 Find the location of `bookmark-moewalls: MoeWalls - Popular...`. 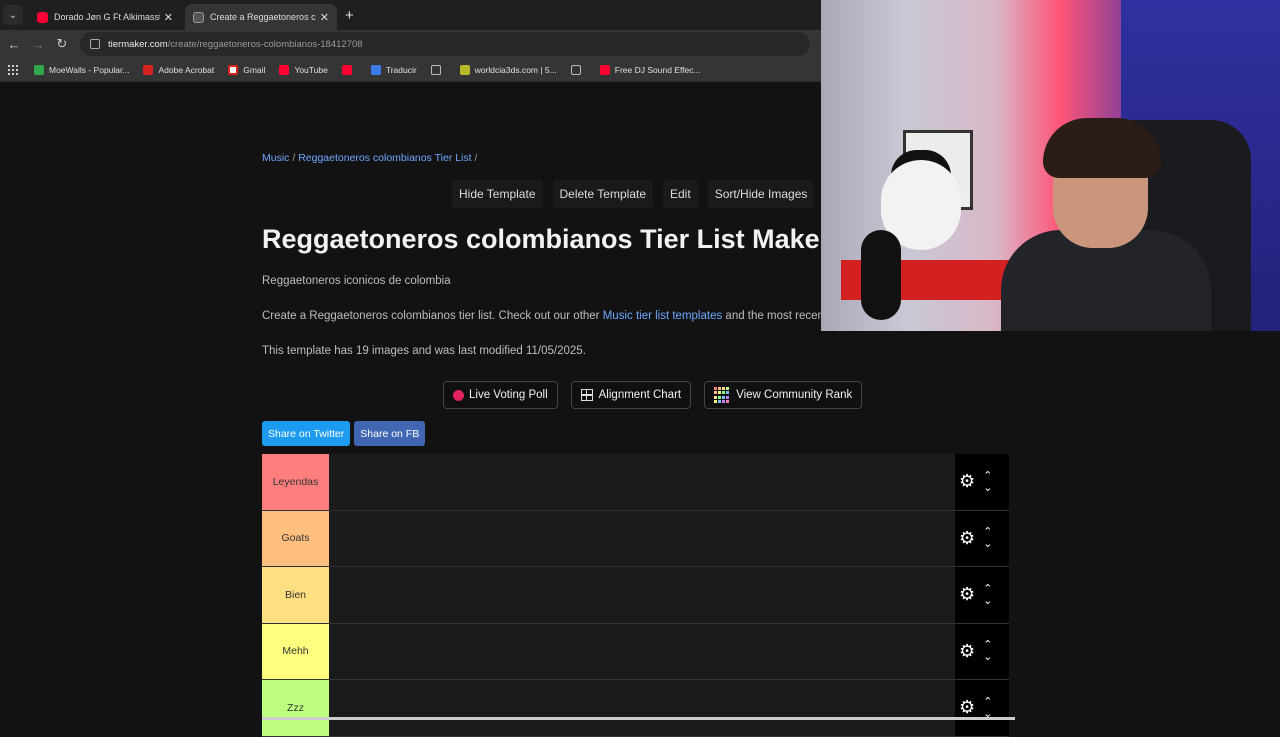

bookmark-moewalls: MoeWalls - Popular... is located at coordinates (82, 69).